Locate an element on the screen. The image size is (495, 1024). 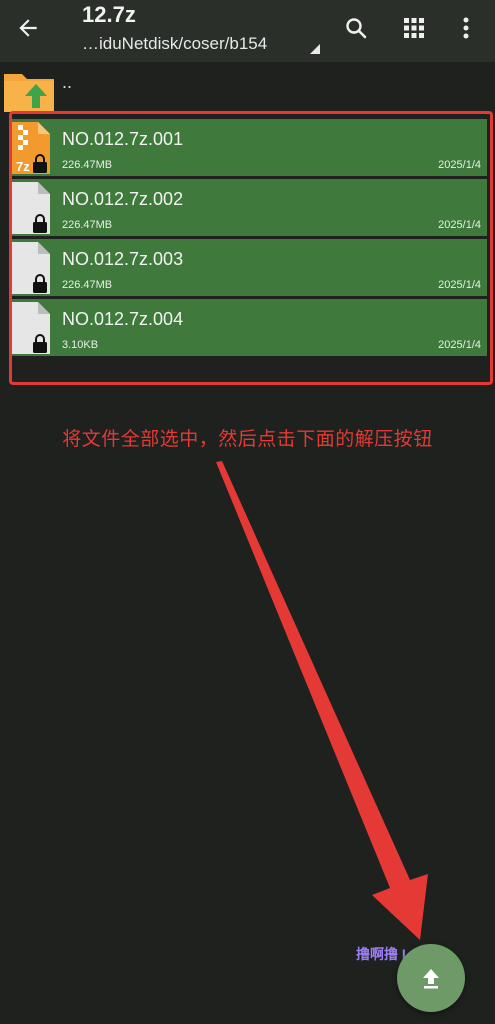
more-vert-icon is located at coordinates (466, 28).